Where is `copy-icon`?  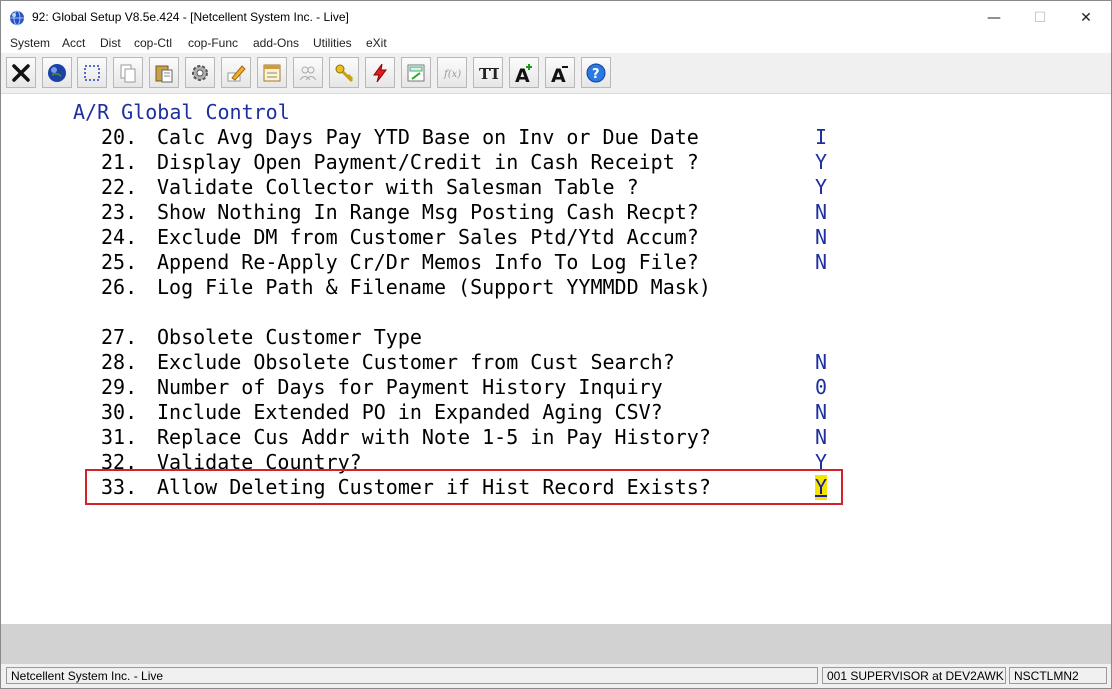
copy-icon is located at coordinates (128, 73).